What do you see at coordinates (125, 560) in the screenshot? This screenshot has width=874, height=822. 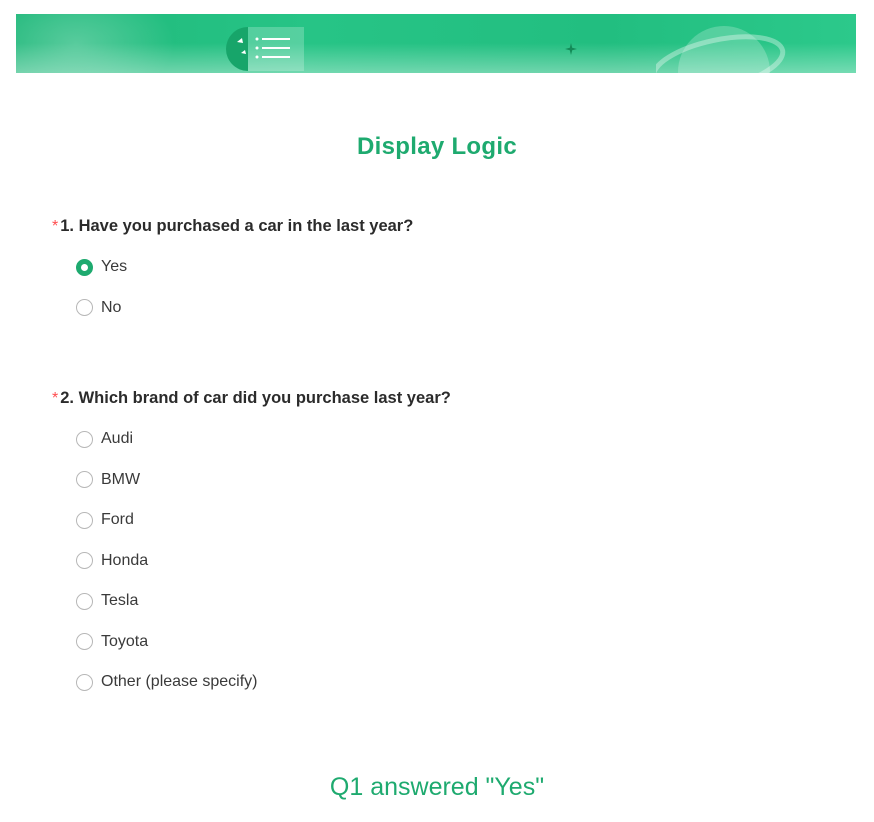 I see `option-label: Honda` at bounding box center [125, 560].